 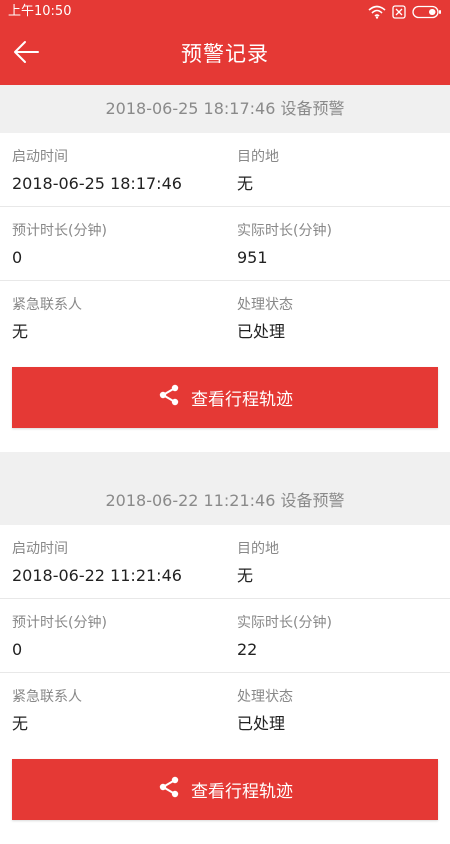 I want to click on record-divider, so click(x=225, y=464).